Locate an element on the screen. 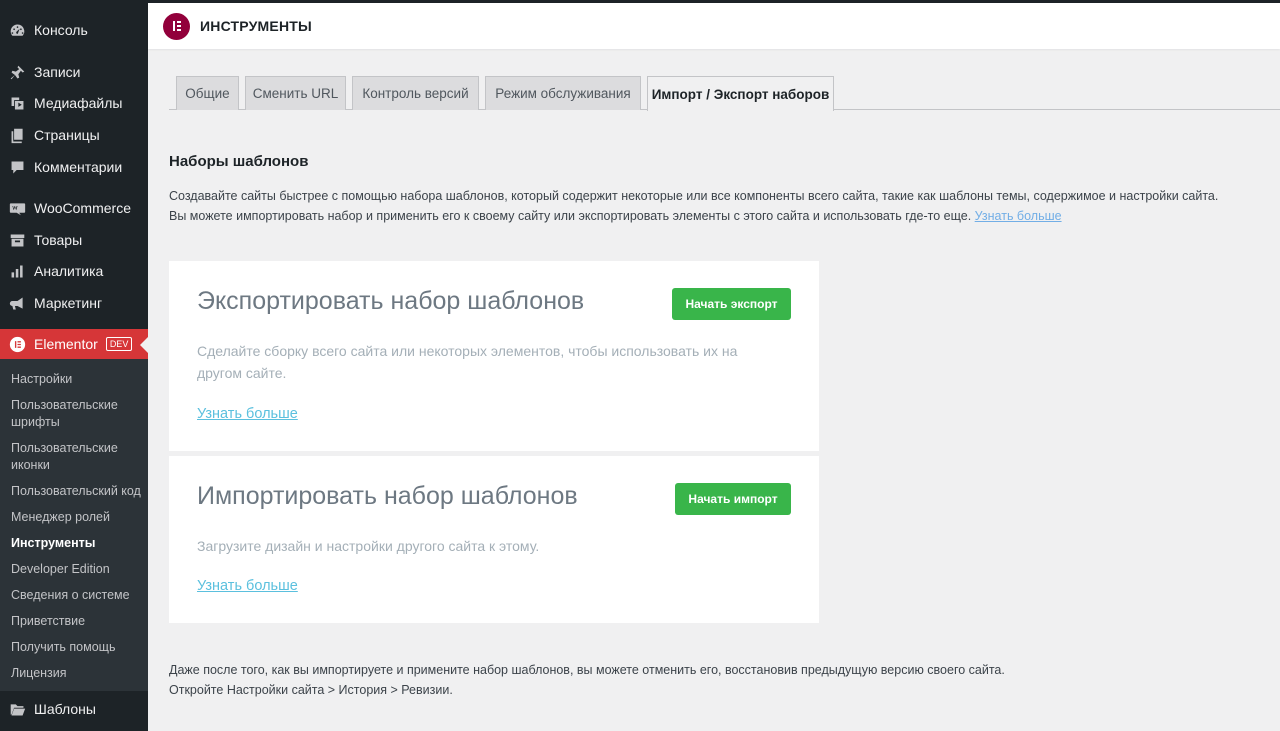  tab-replace-url: Сменить URL is located at coordinates (295, 93).